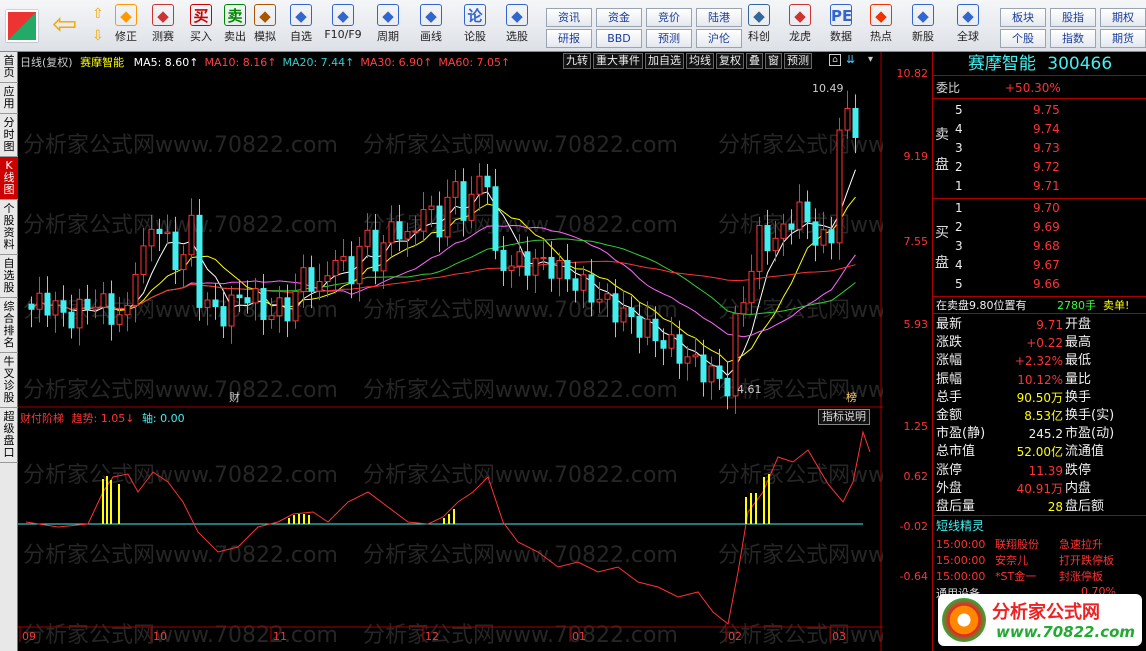  Describe the element at coordinates (1039, 265) in the screenshot. I see `buy-level: 4 9.67` at that location.